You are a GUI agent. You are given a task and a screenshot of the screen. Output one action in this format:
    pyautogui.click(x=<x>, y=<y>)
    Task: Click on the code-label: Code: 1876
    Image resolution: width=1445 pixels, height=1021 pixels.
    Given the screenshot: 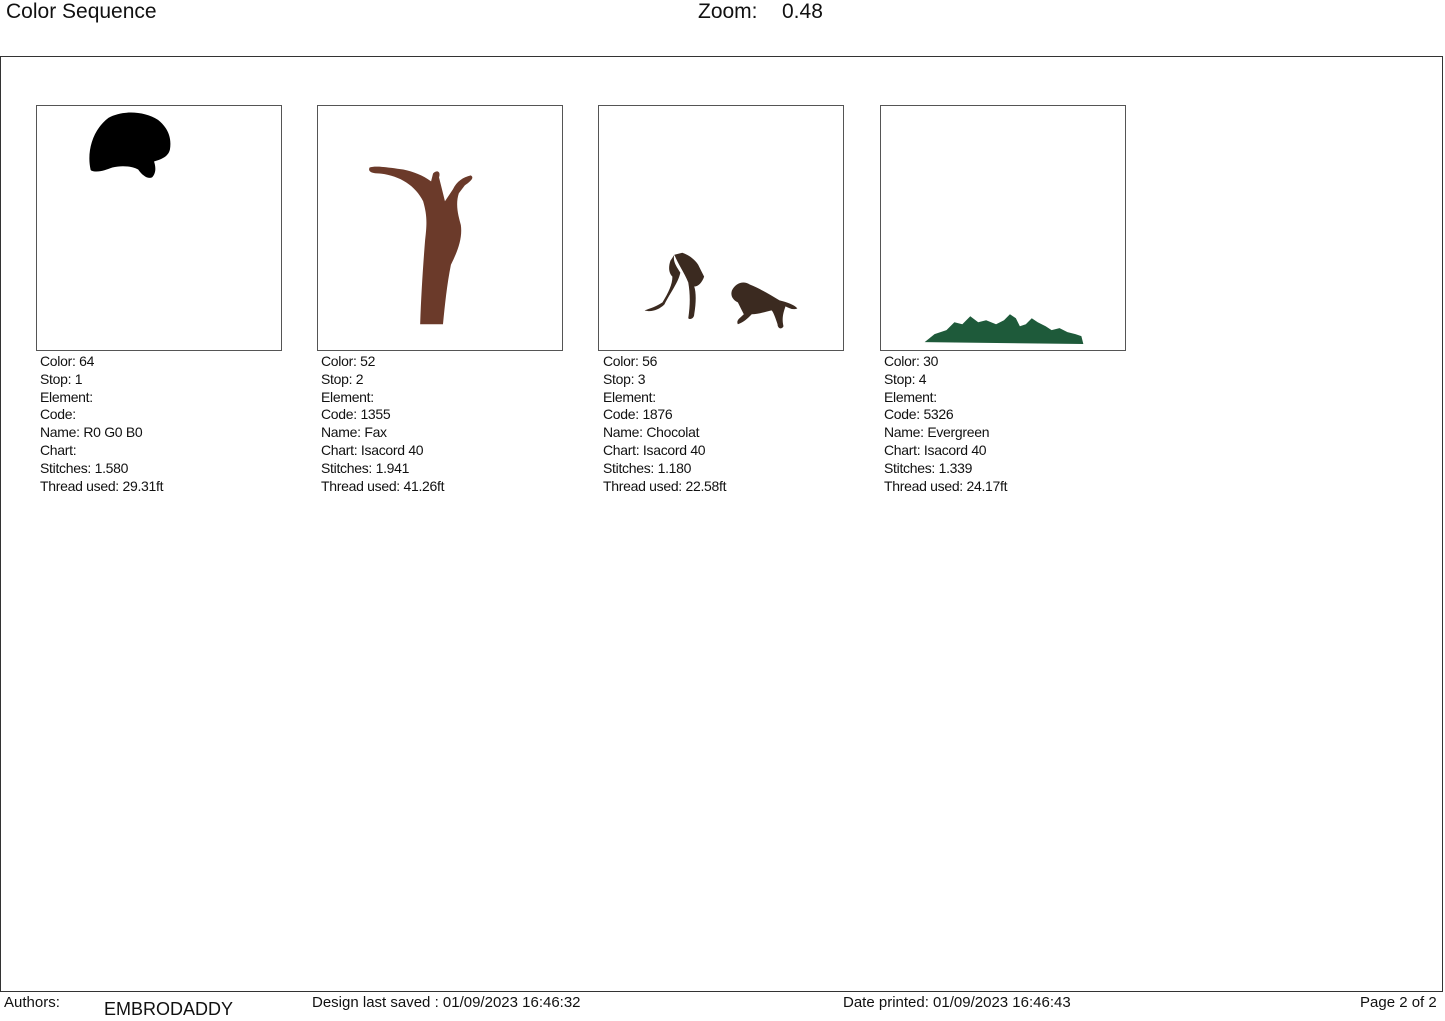 What is the action you would take?
    pyautogui.click(x=638, y=414)
    